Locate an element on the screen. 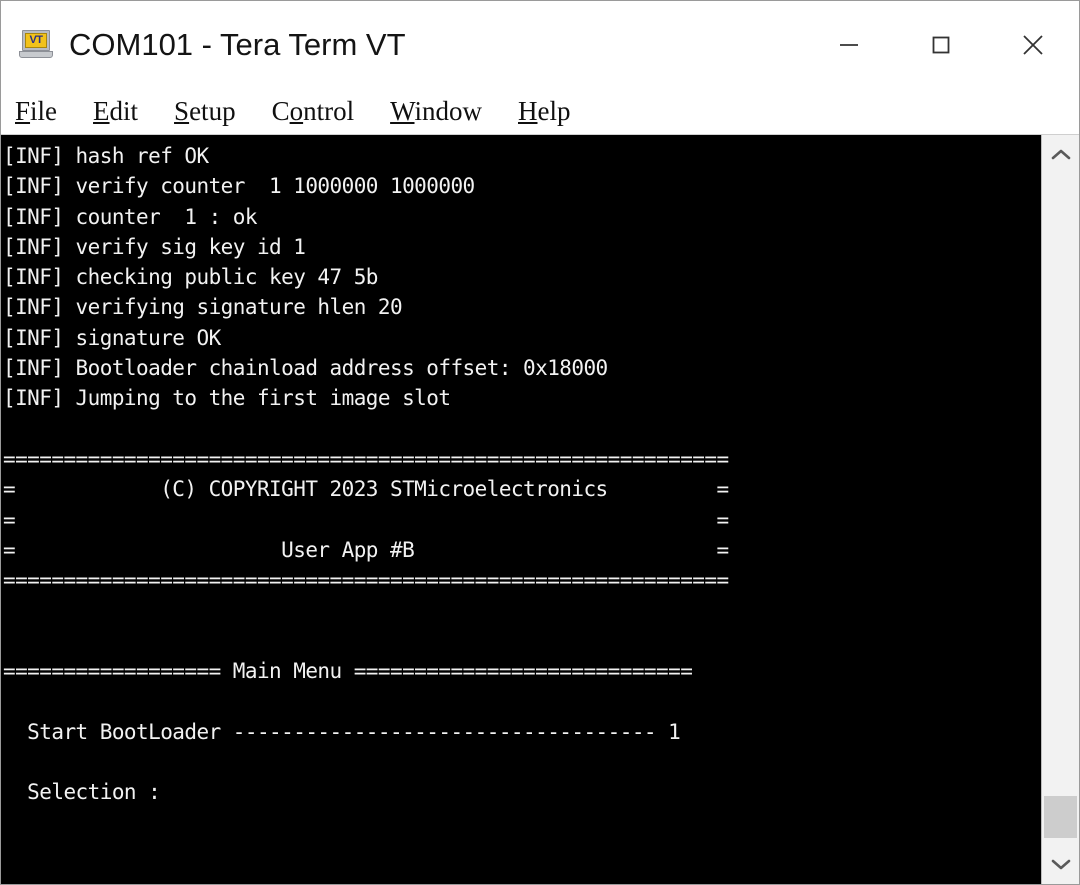  menu-item-file: File is located at coordinates (36, 111).